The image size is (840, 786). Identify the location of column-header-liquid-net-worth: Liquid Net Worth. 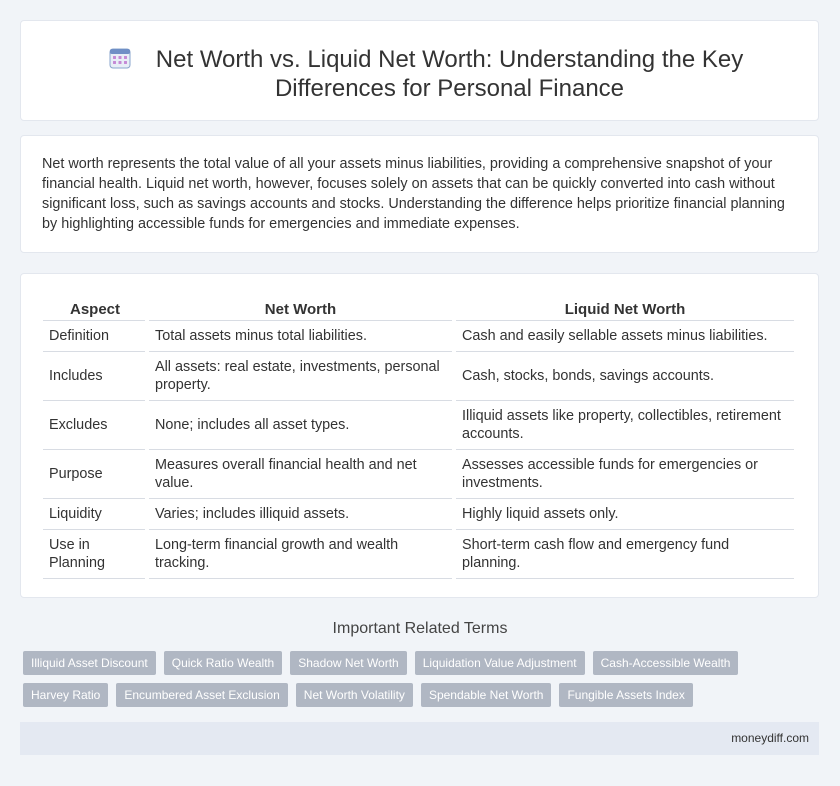
(625, 307).